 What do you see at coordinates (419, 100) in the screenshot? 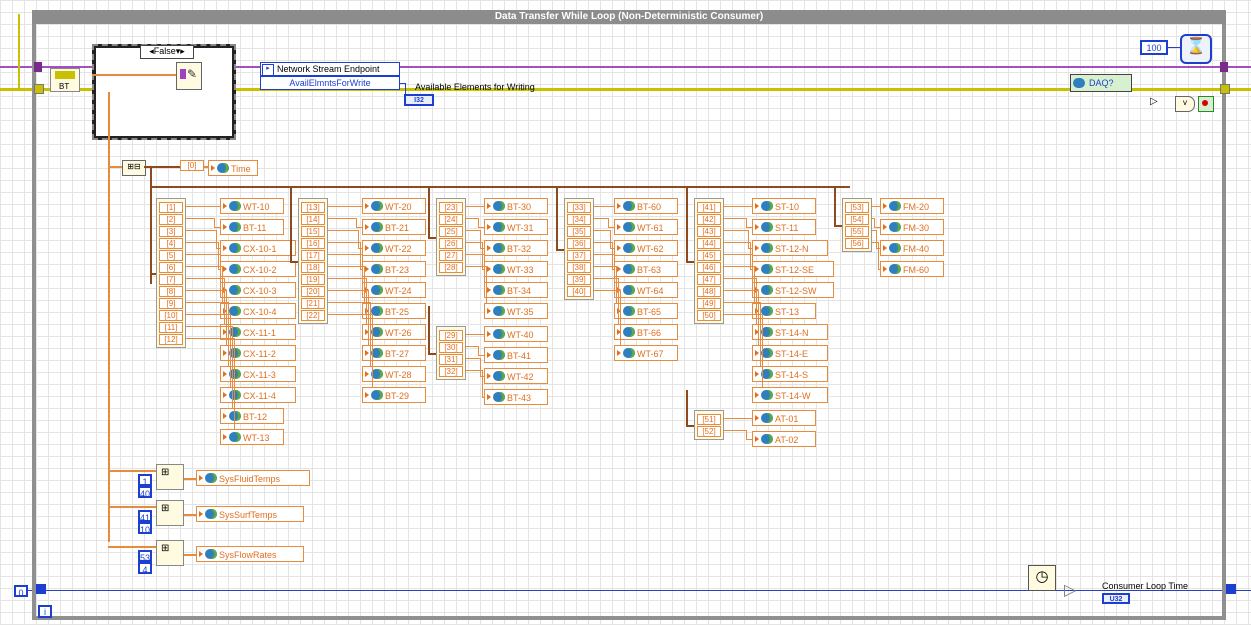
I see `available-elements-indicator: I32` at bounding box center [419, 100].